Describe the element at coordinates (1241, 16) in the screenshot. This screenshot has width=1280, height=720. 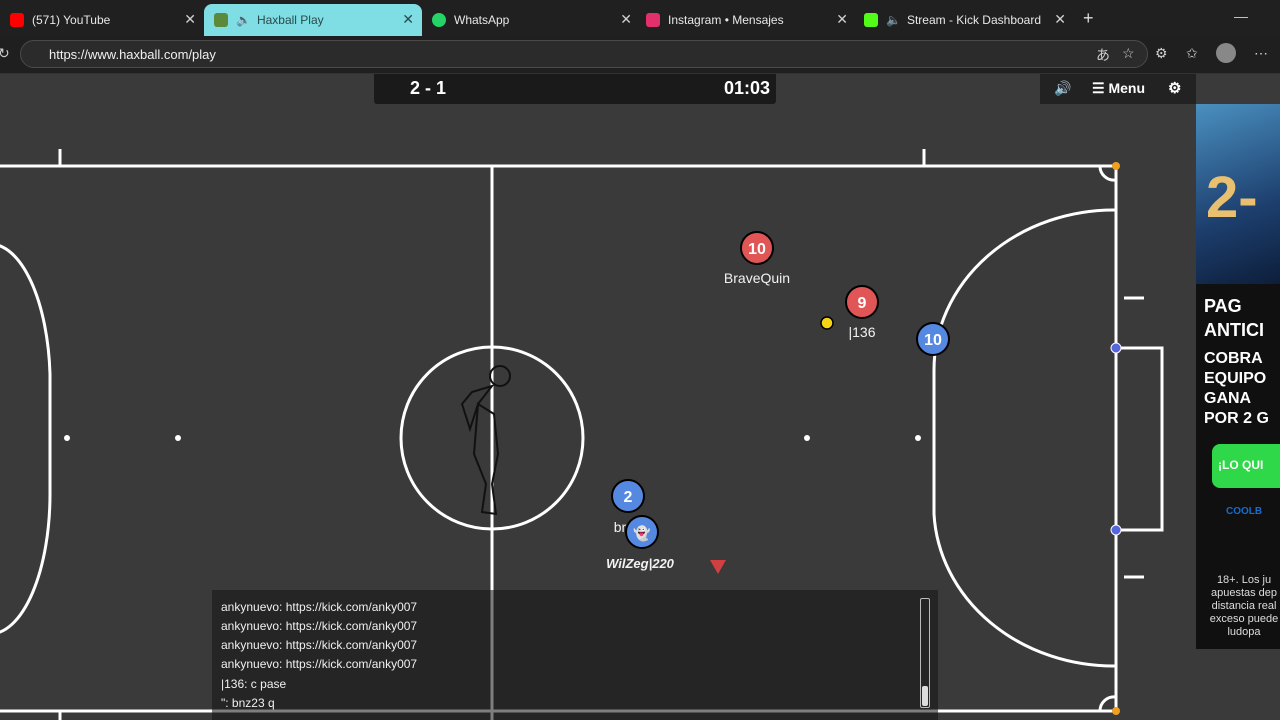
I see `minimize-icon: —` at that location.